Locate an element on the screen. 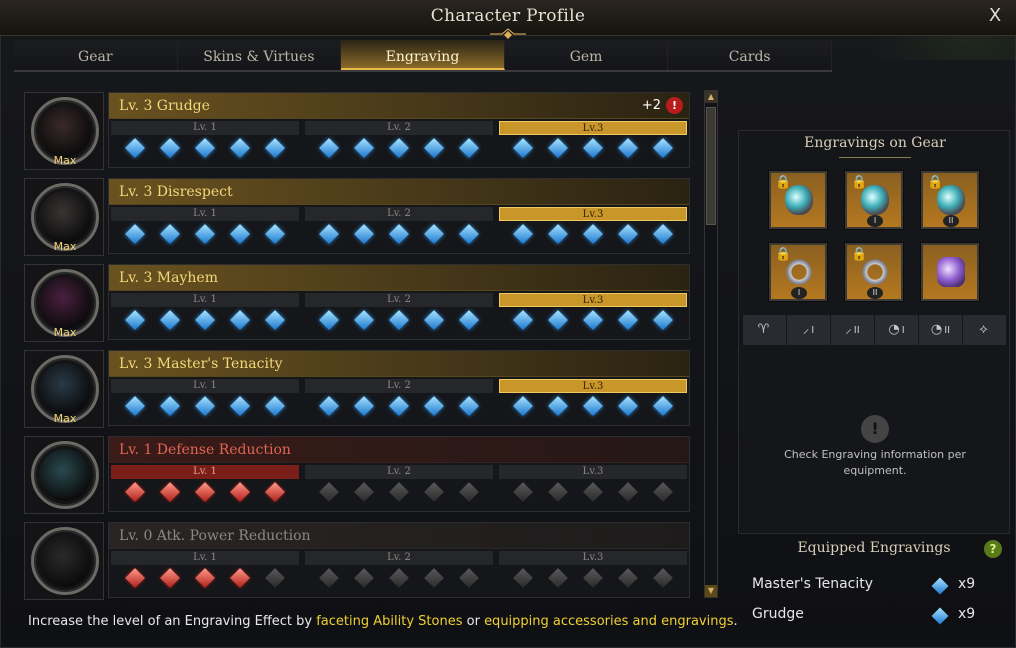 The height and width of the screenshot is (648, 1016). ring-slot-icon: ◔ is located at coordinates (894, 329).